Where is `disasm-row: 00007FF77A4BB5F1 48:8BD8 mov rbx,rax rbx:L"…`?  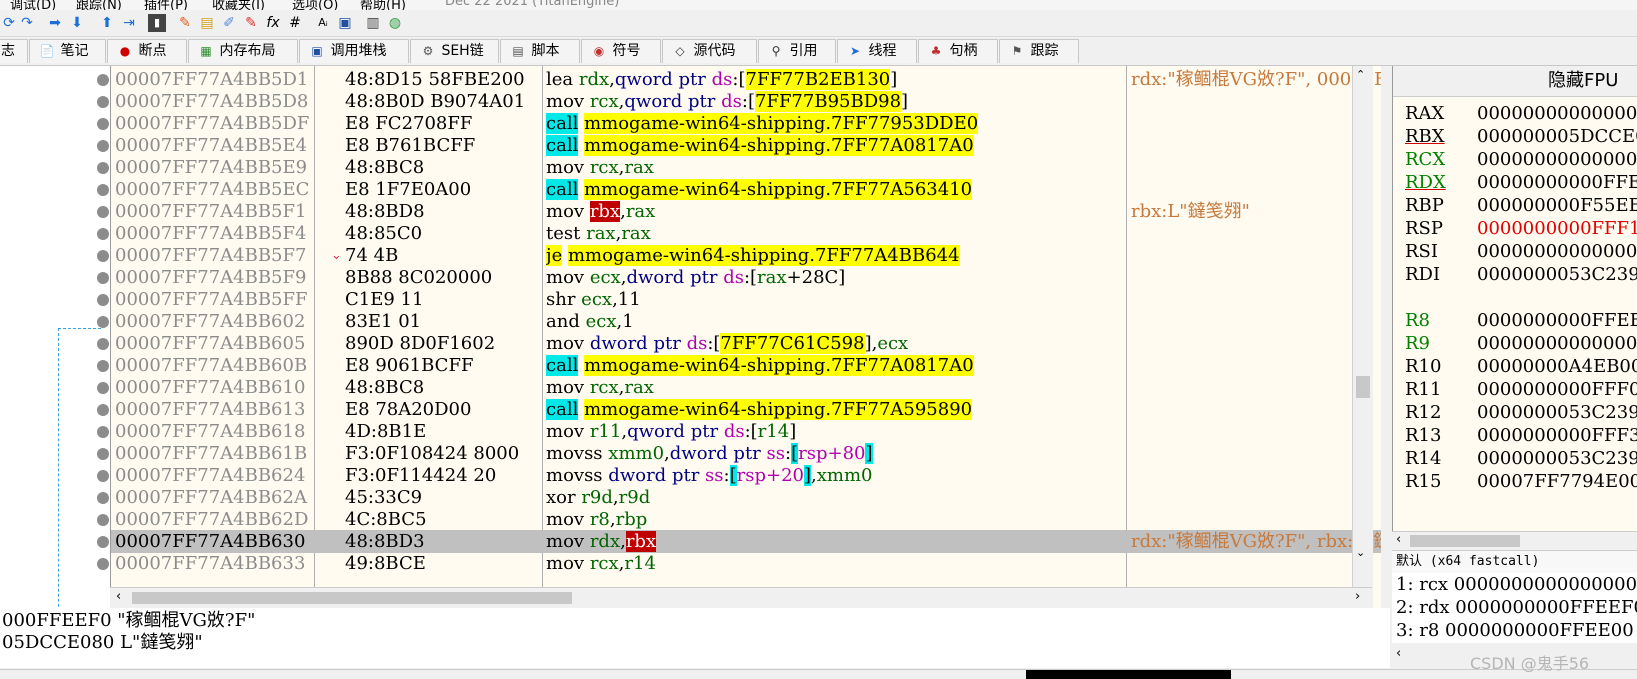 disasm-row: 00007FF77A4BB5F1 48:8BD8 mov rbx,rax rbx:L"… is located at coordinates (746, 211).